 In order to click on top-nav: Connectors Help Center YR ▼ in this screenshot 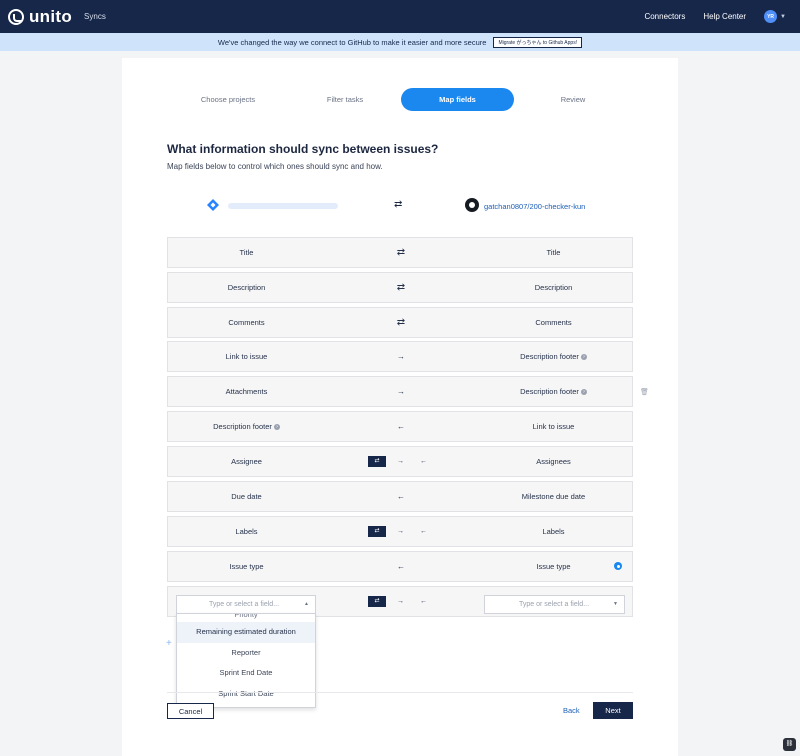, I will do `click(706, 16)`.